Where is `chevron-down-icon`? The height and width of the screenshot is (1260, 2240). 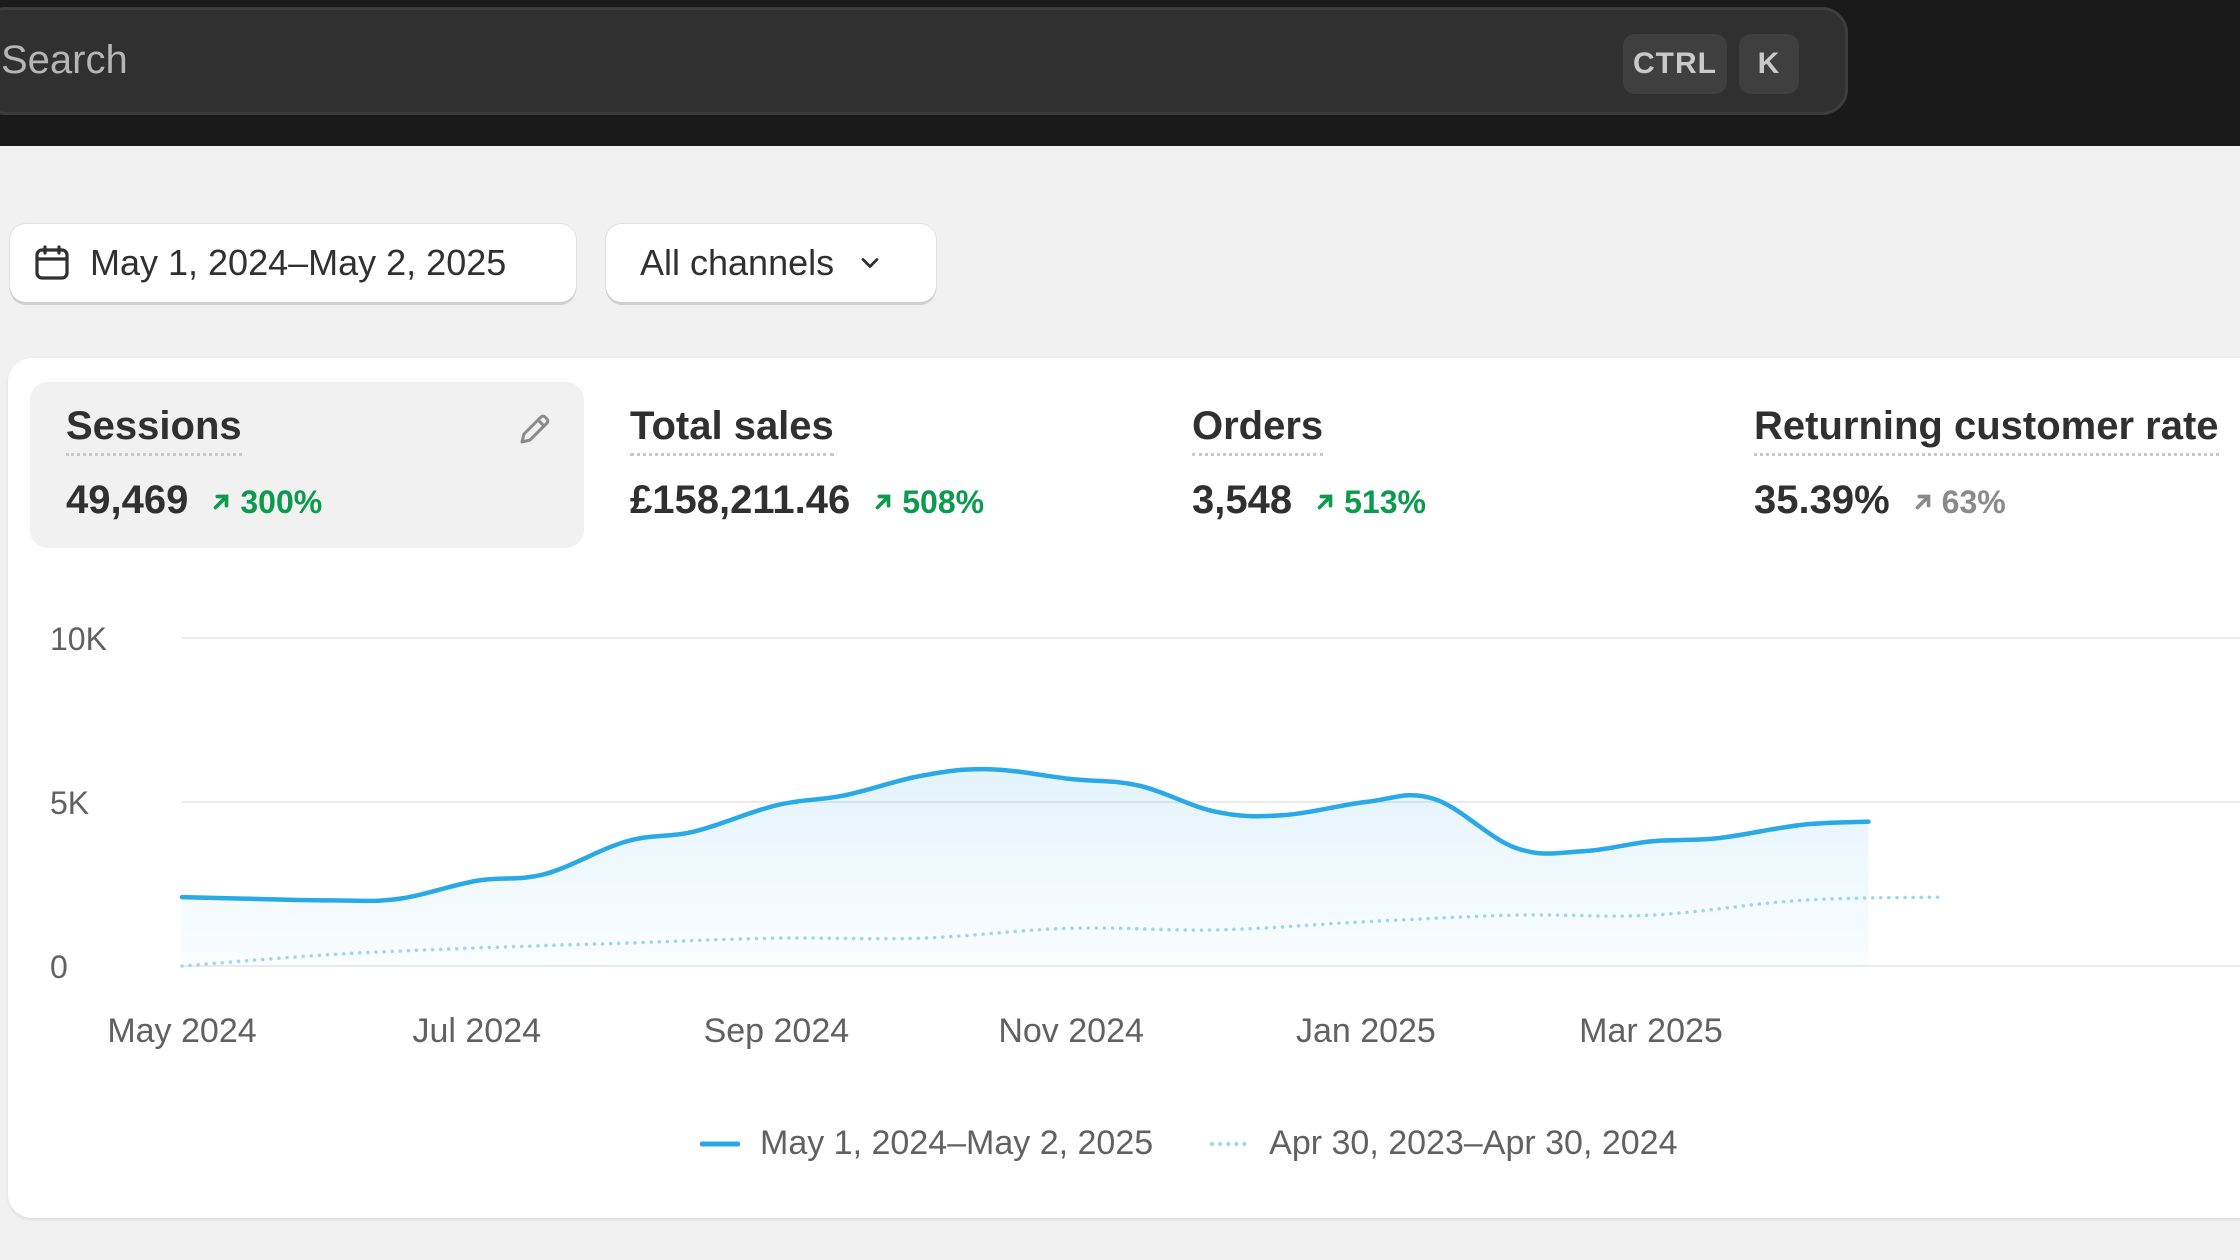 chevron-down-icon is located at coordinates (870, 263).